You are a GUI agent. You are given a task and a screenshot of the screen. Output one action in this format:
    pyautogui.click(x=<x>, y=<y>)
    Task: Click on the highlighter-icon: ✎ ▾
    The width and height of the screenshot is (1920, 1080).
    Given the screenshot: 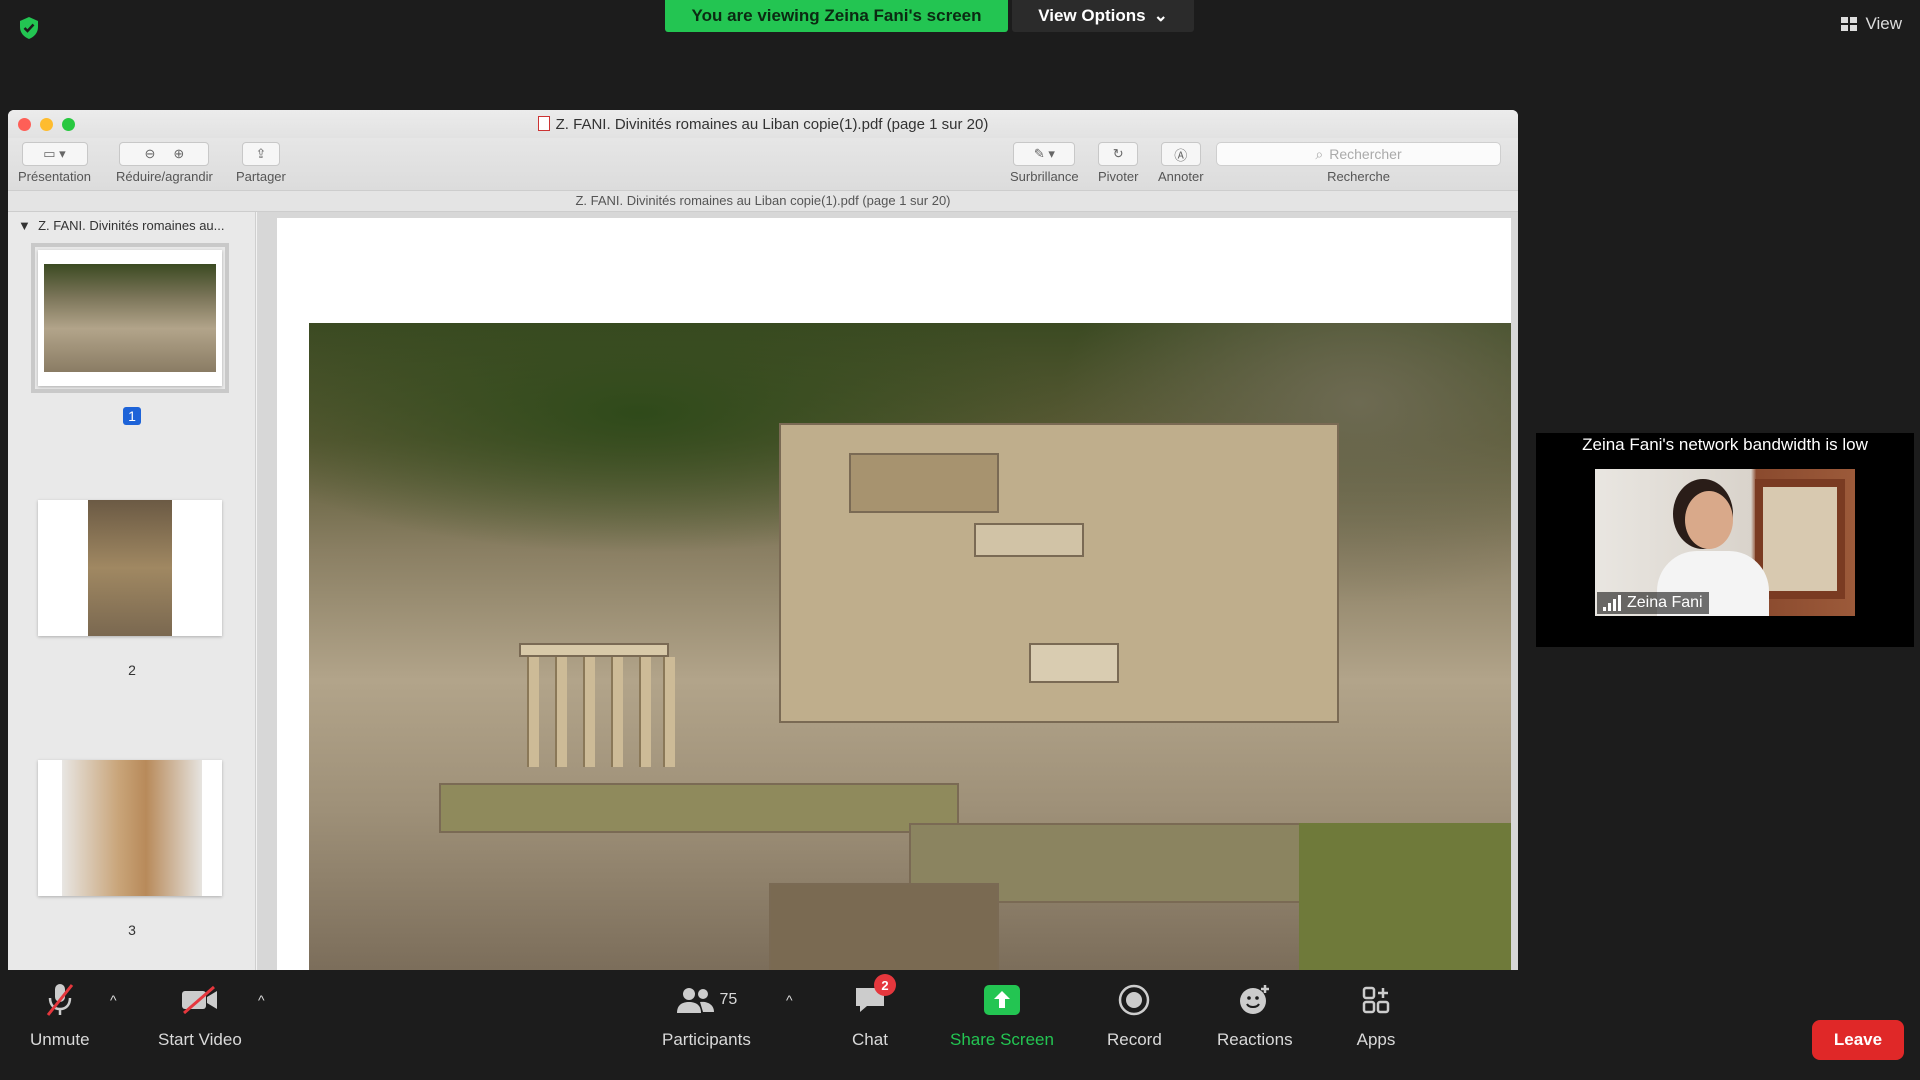 What is the action you would take?
    pyautogui.click(x=1044, y=154)
    